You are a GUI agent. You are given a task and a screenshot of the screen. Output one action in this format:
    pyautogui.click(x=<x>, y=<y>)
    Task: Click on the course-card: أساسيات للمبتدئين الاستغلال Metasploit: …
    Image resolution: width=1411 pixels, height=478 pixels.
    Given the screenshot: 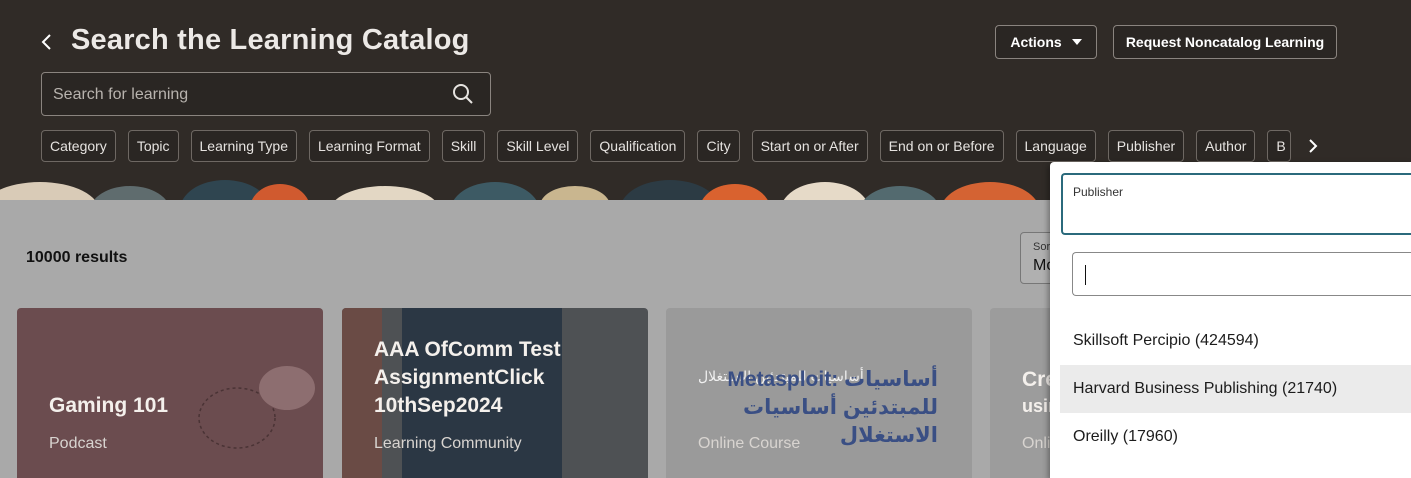 What is the action you would take?
    pyautogui.click(x=819, y=393)
    